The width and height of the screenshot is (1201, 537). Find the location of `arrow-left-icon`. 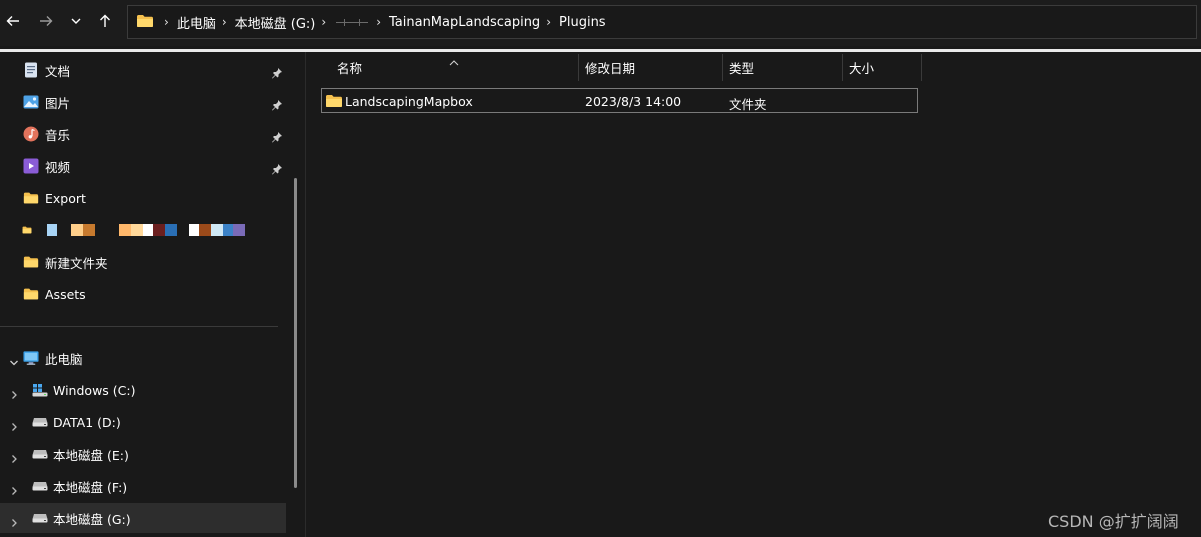

arrow-left-icon is located at coordinates (12, 21).